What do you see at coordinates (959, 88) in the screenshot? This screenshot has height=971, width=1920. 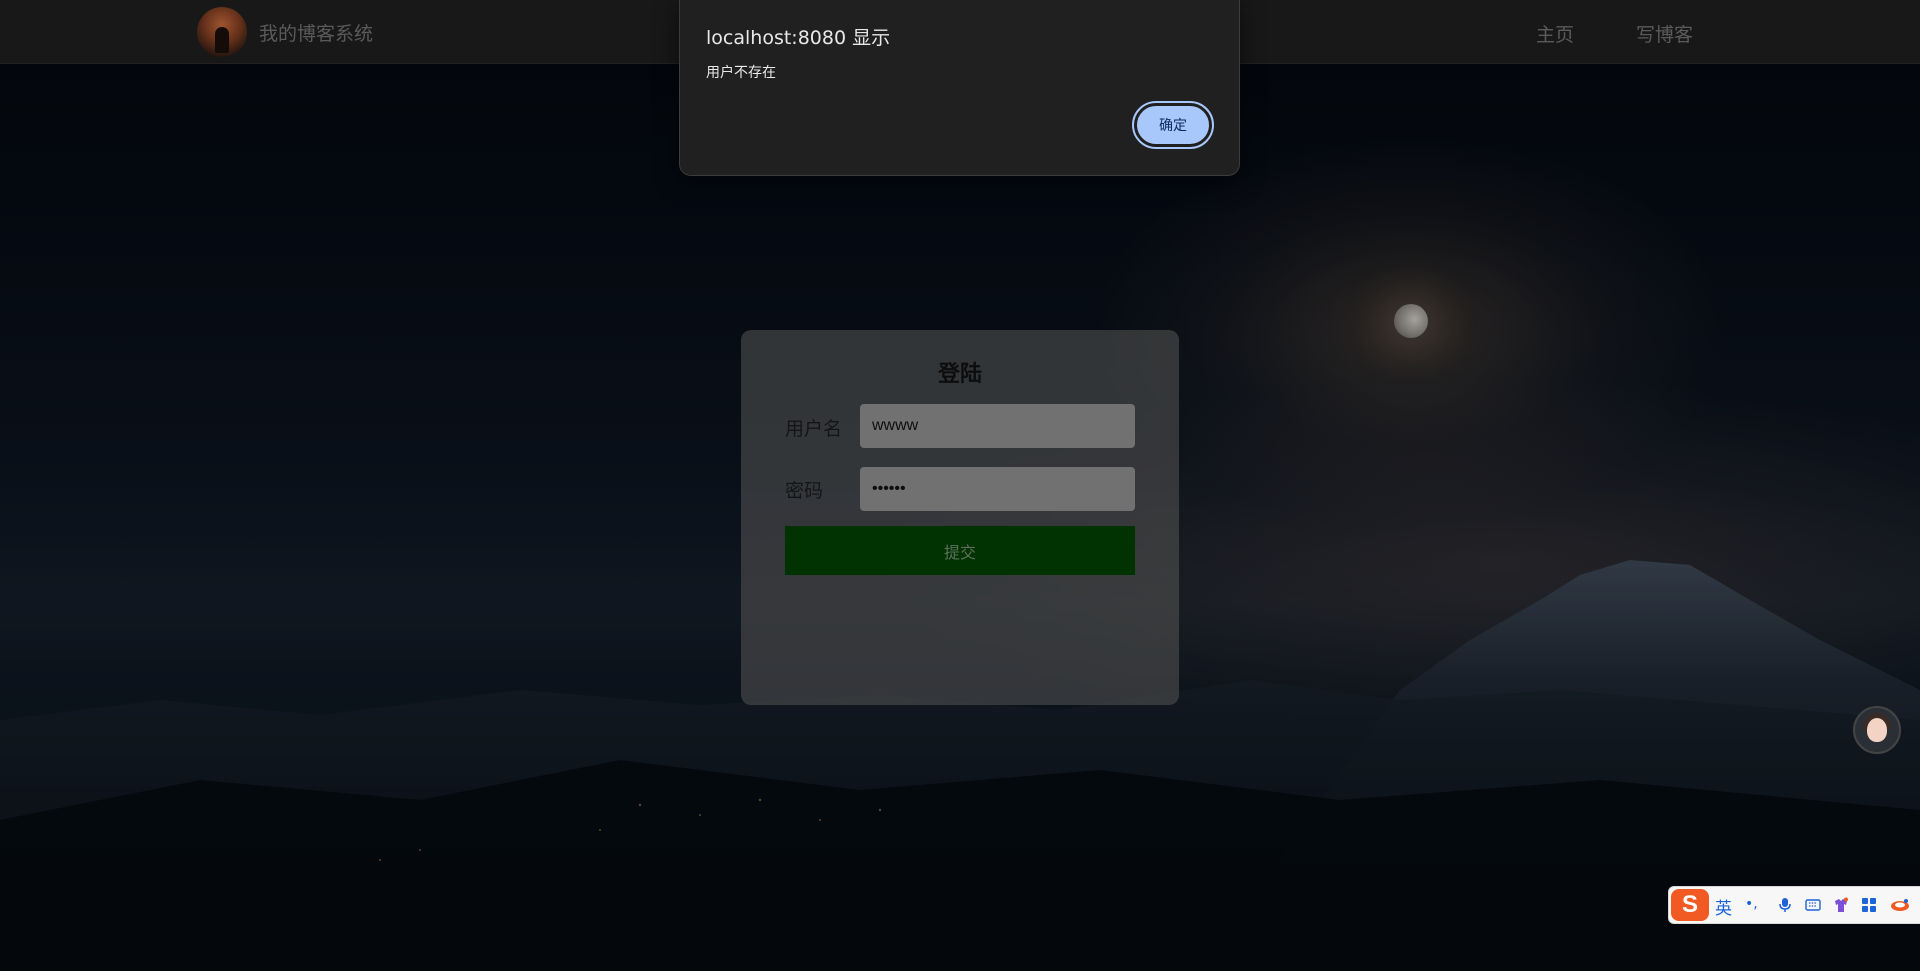 I see `alert-dialog: localhost:8080 显示 用户不存在 确定` at bounding box center [959, 88].